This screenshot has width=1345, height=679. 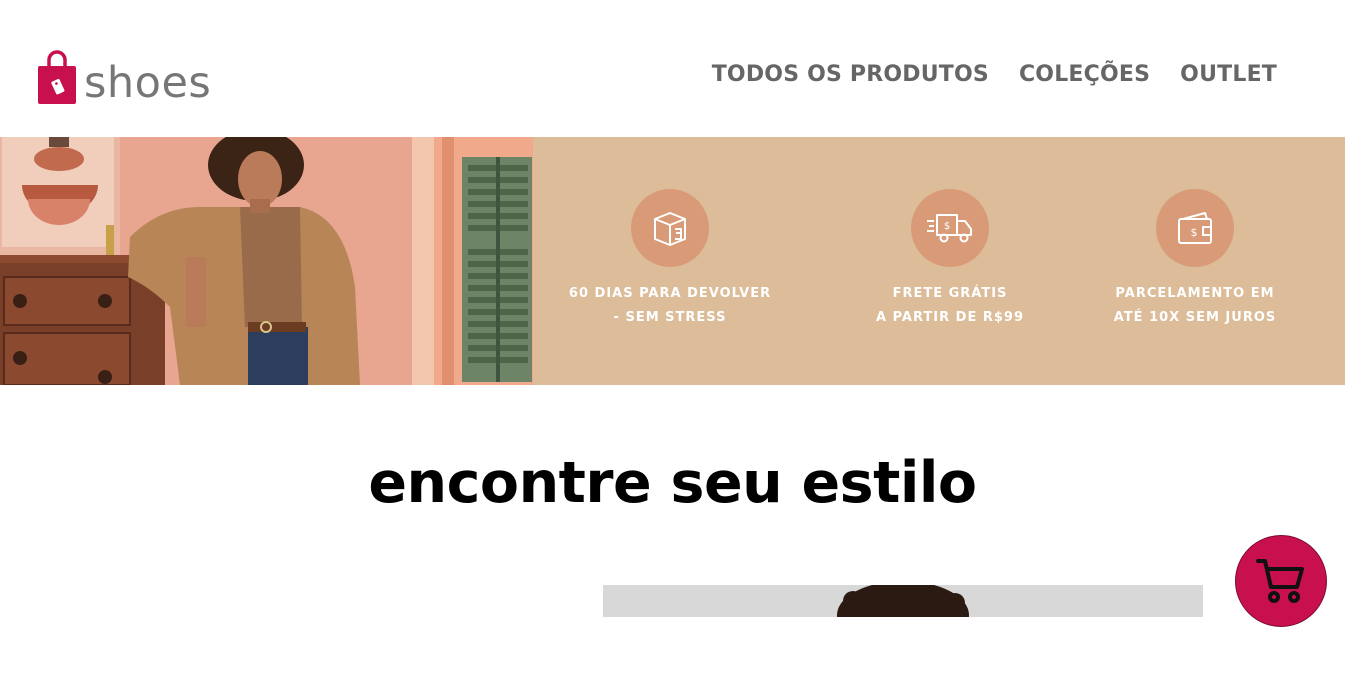 I want to click on perk-returns: 60 DIAS PARA DEVOLVER - SEM STRESS, so click(x=670, y=259).